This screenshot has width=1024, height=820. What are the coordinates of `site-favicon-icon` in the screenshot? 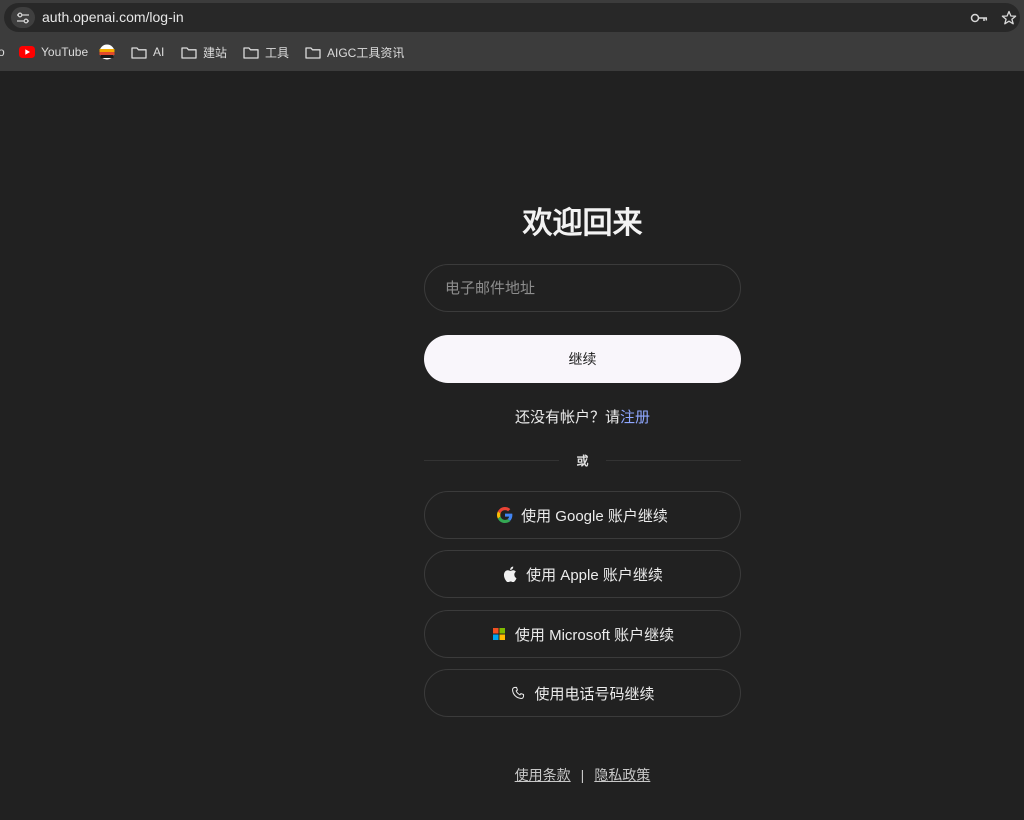 It's located at (107, 52).